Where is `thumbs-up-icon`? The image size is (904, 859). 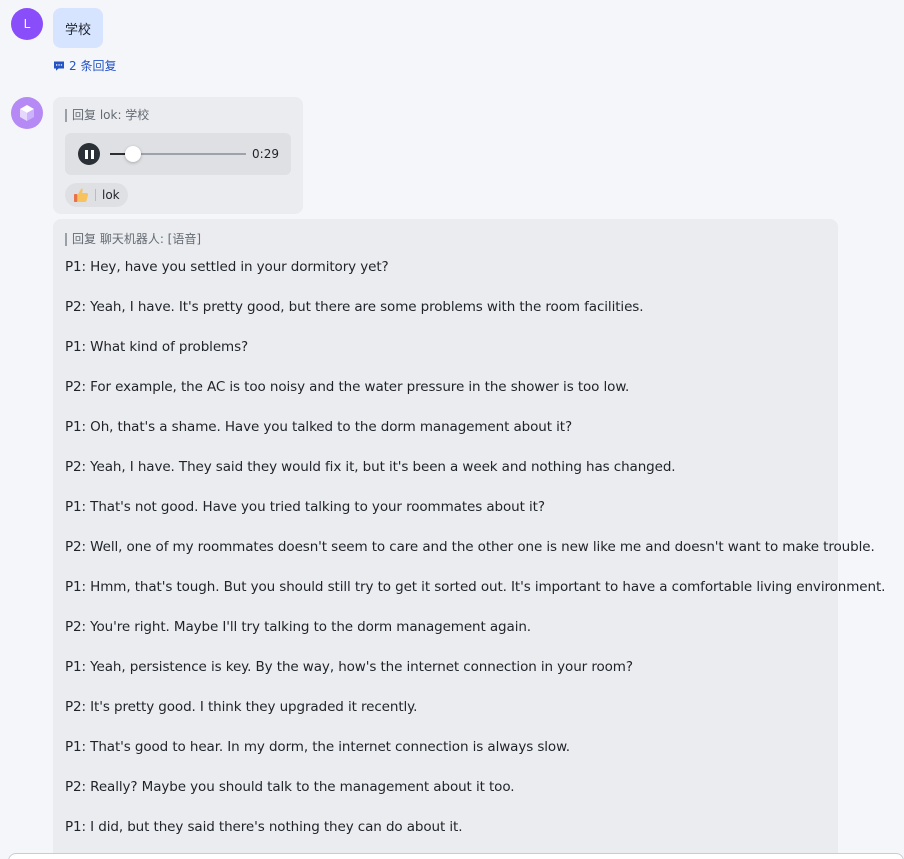 thumbs-up-icon is located at coordinates (81, 195).